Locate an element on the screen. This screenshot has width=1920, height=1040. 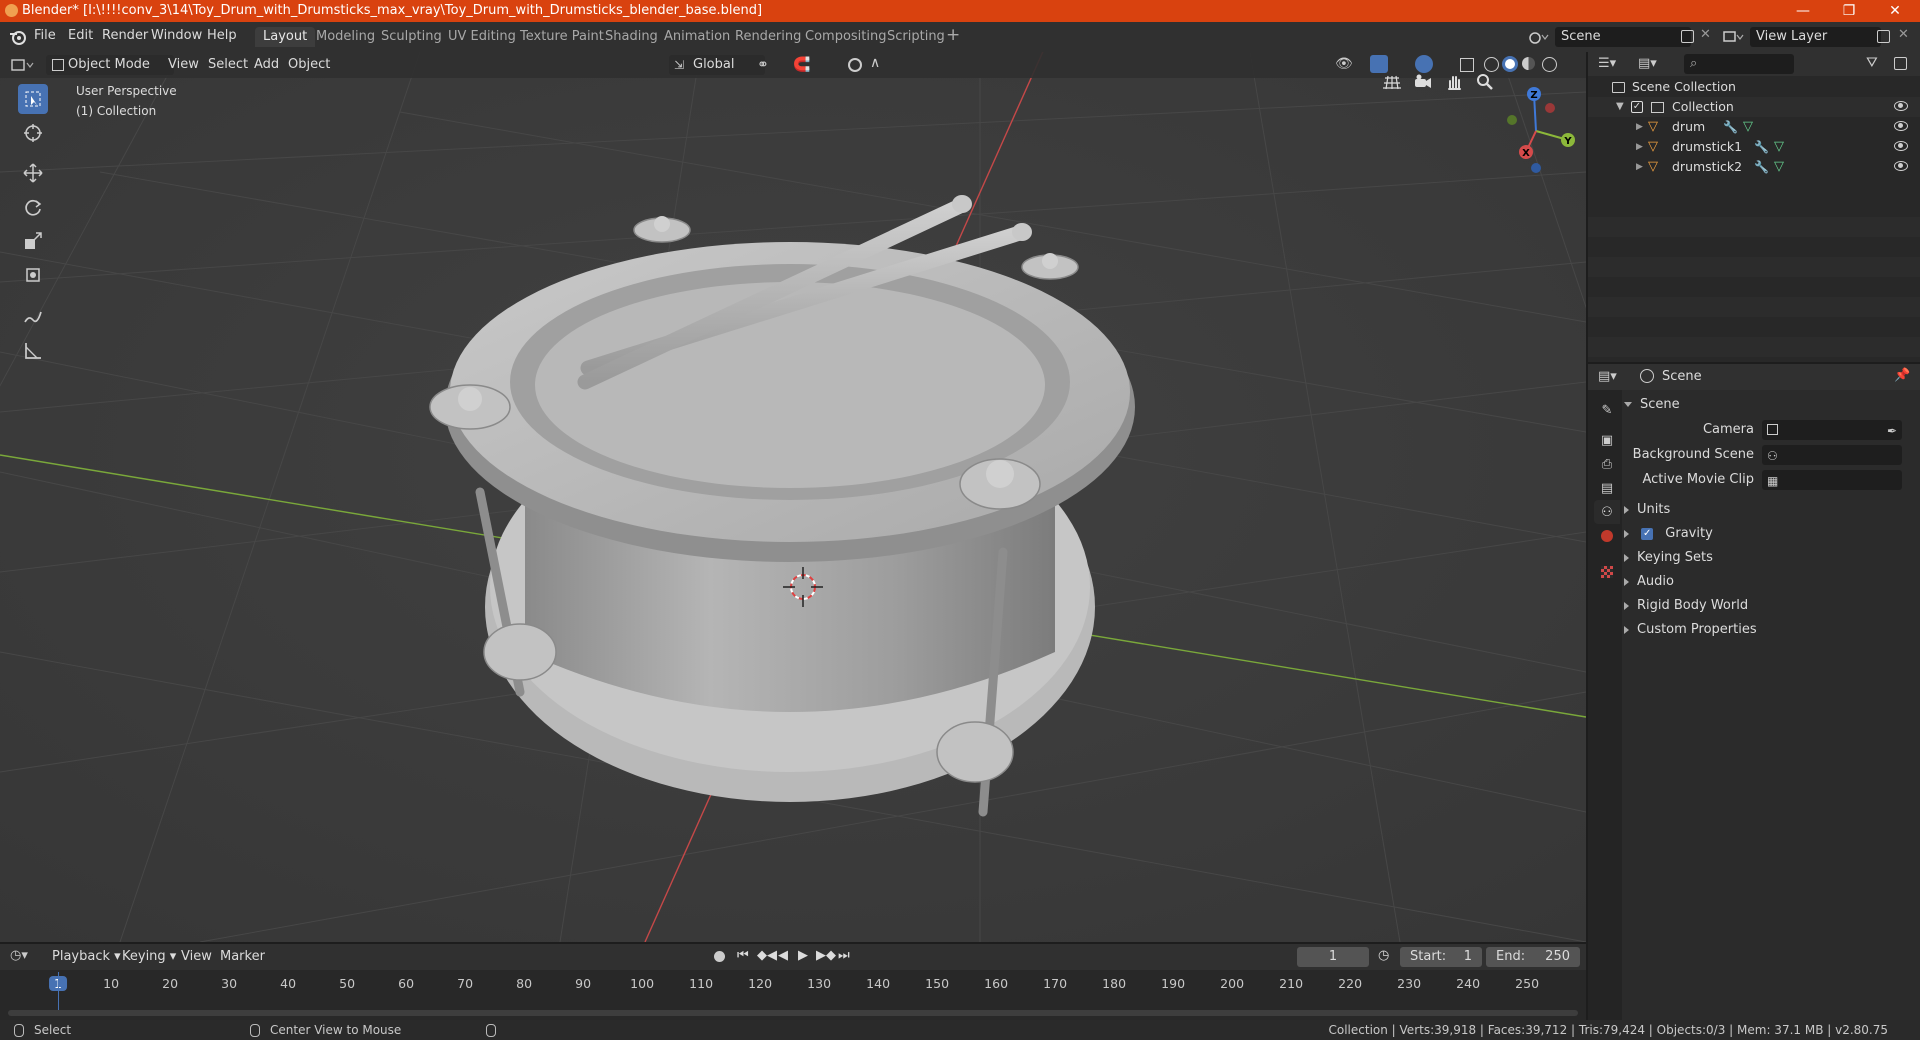
tab-texture is located at coordinates (1607, 572).